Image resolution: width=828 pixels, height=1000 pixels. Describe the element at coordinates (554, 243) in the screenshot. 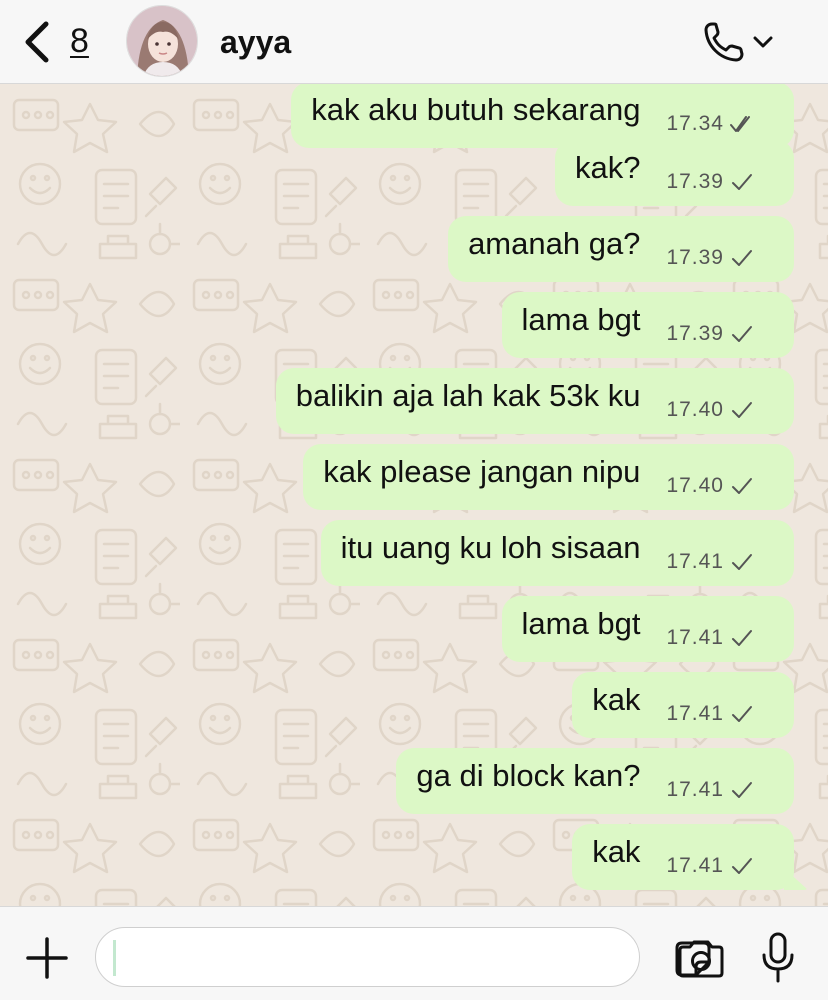

I see `message-text: amanah ga?` at that location.